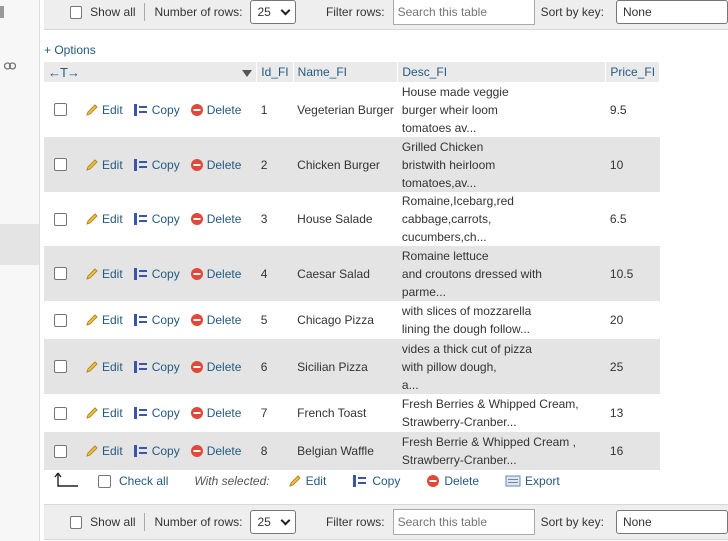 This screenshot has height=541, width=728. I want to click on desc-line: House made veggie, so click(455, 91).